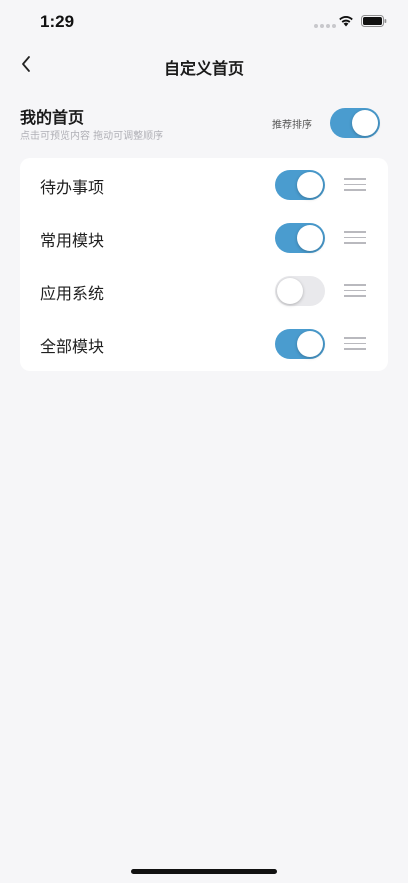  Describe the element at coordinates (204, 237) in the screenshot. I see `list-item-common-modules: 常用模块` at that location.